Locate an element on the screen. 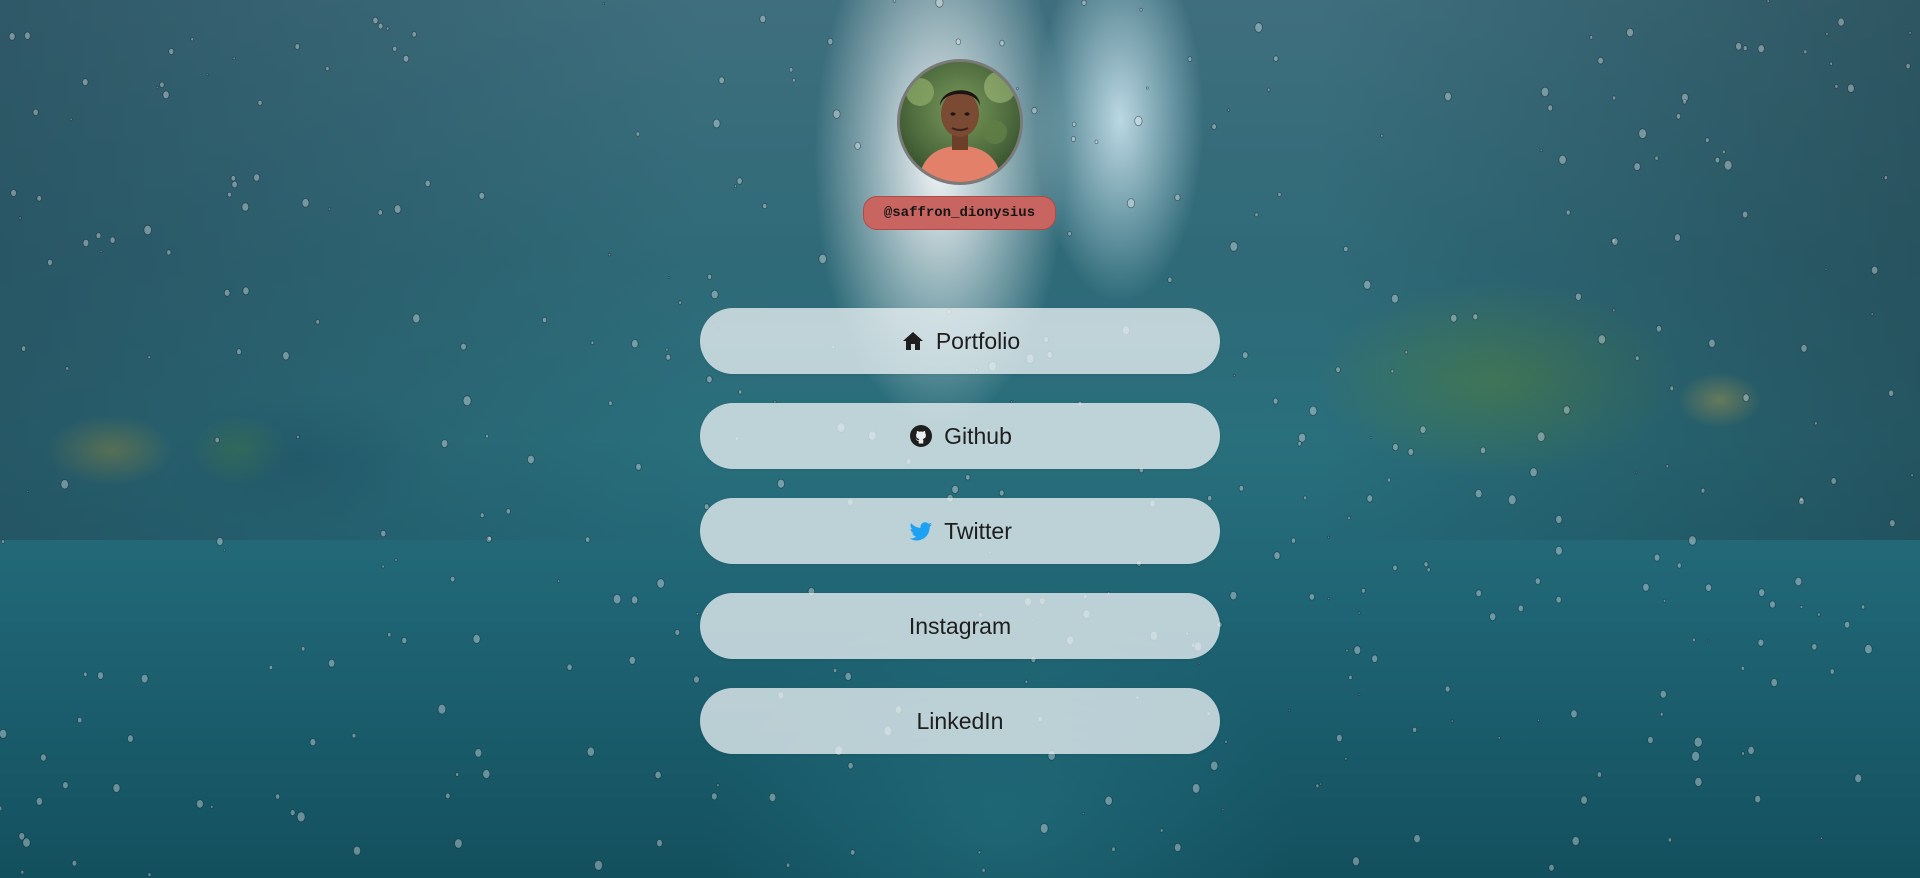 This screenshot has width=1920, height=878. portfolio-link-button: Portfolio is located at coordinates (960, 341).